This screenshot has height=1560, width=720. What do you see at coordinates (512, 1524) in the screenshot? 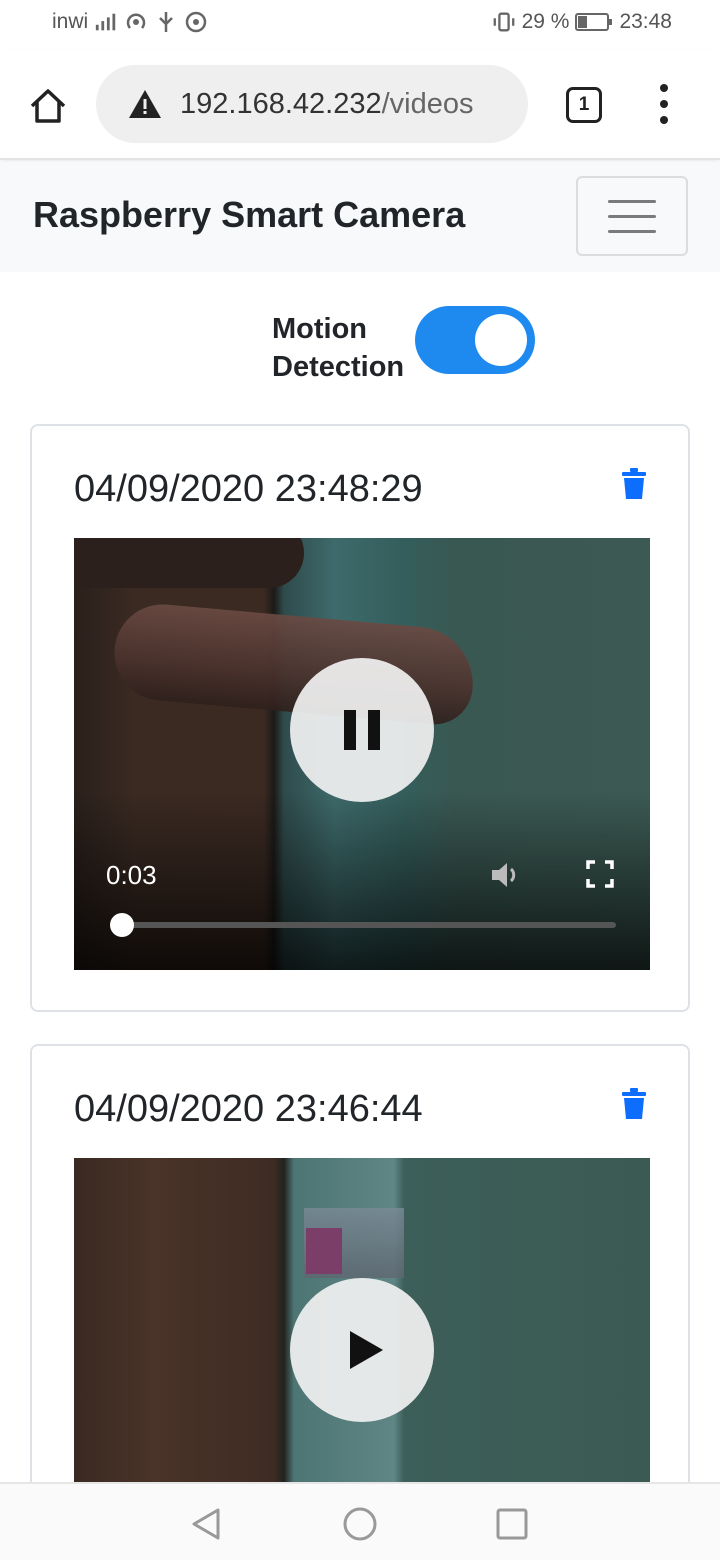
I see `recents-icon` at bounding box center [512, 1524].